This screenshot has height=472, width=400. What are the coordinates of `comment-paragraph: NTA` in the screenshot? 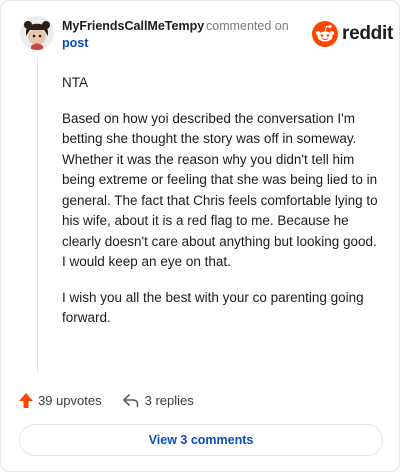 It's located at (75, 82).